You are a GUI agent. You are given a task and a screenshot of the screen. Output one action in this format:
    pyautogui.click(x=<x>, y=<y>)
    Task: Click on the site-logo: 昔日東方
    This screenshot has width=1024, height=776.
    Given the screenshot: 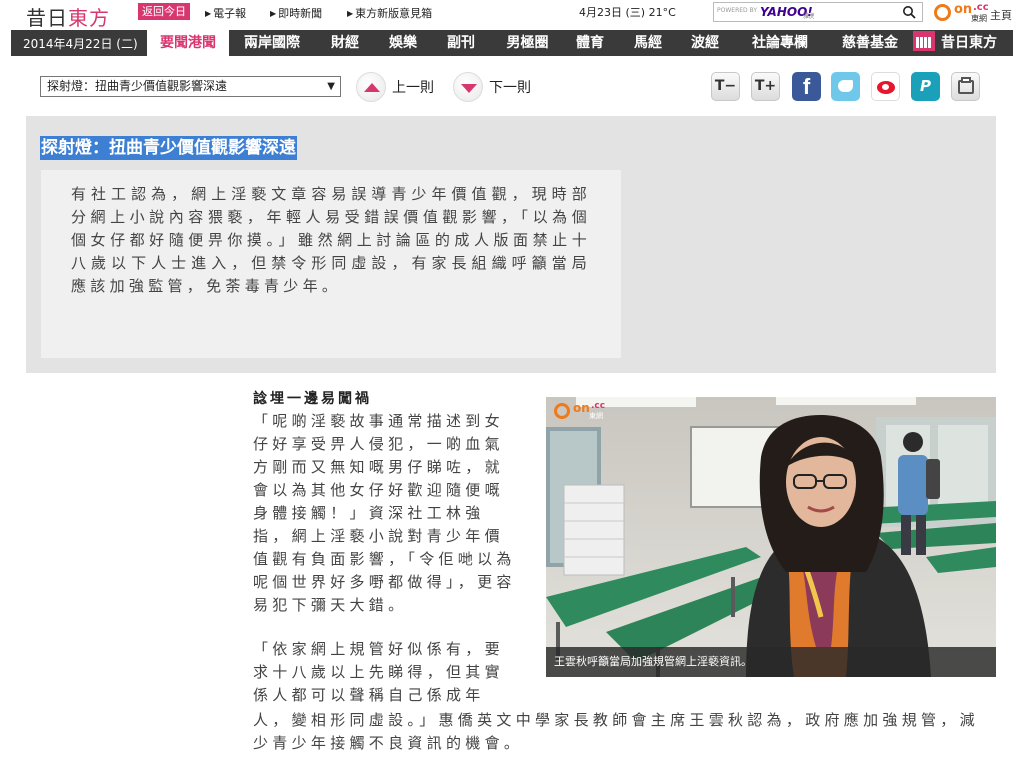 What is the action you would take?
    pyautogui.click(x=68, y=16)
    